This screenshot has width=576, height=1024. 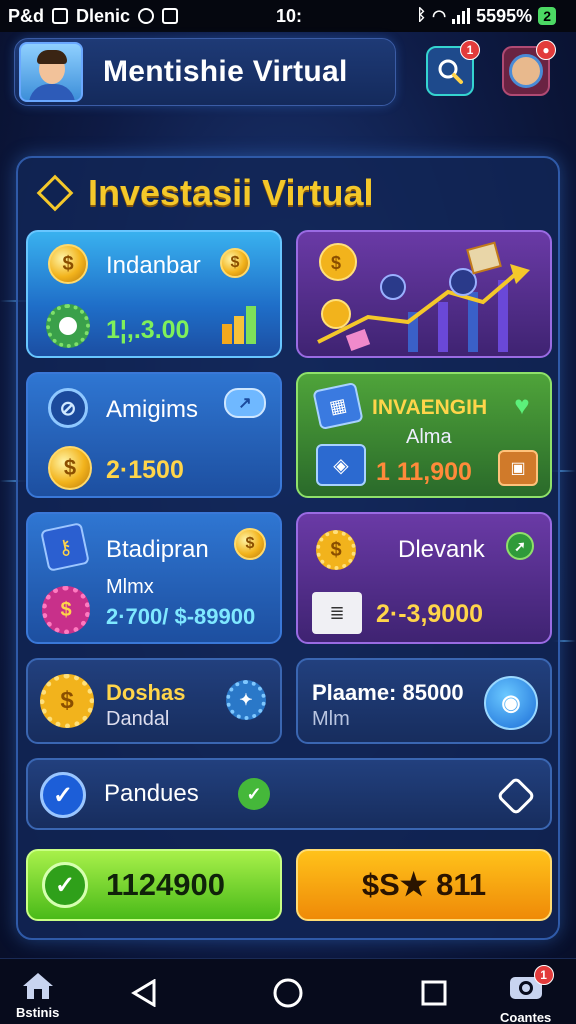 I want to click on gear-icon: $, so click(x=66, y=610).